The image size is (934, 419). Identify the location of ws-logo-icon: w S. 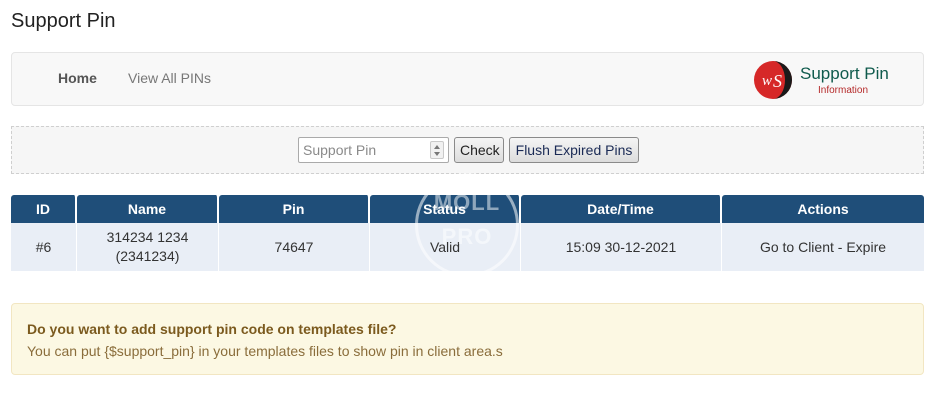
(773, 80).